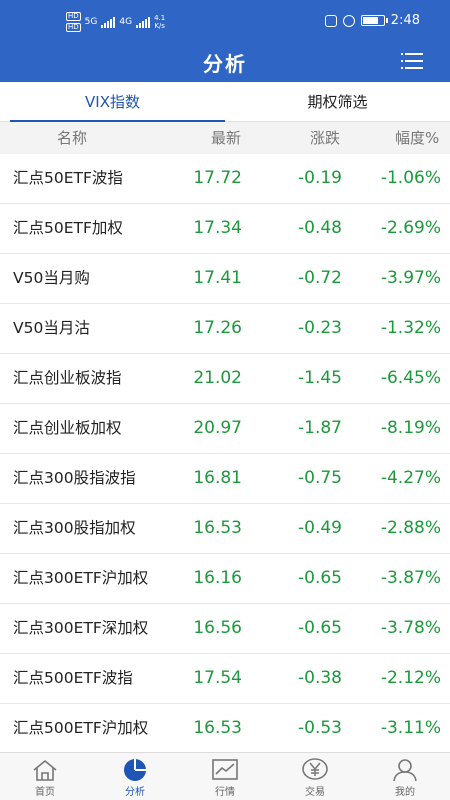  I want to click on table-row: 汇点创业板波指 21.02 -1.45 -6.45%, so click(225, 379).